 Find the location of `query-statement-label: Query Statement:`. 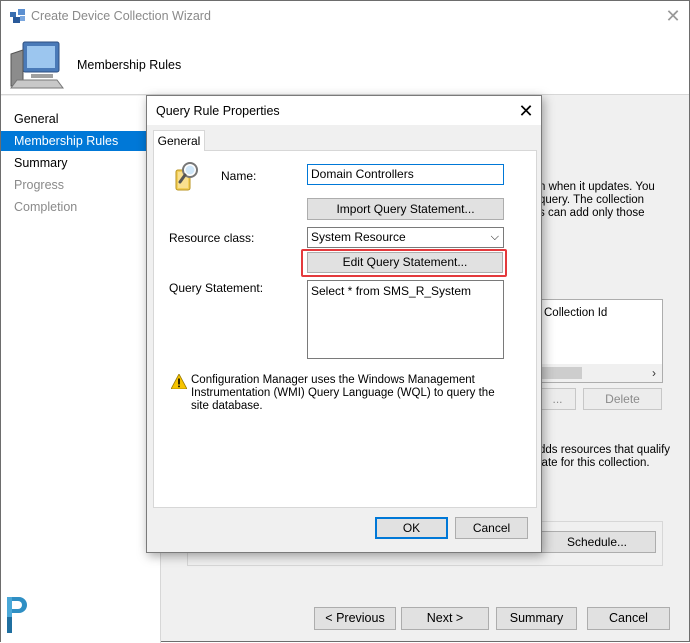

query-statement-label: Query Statement: is located at coordinates (216, 288).